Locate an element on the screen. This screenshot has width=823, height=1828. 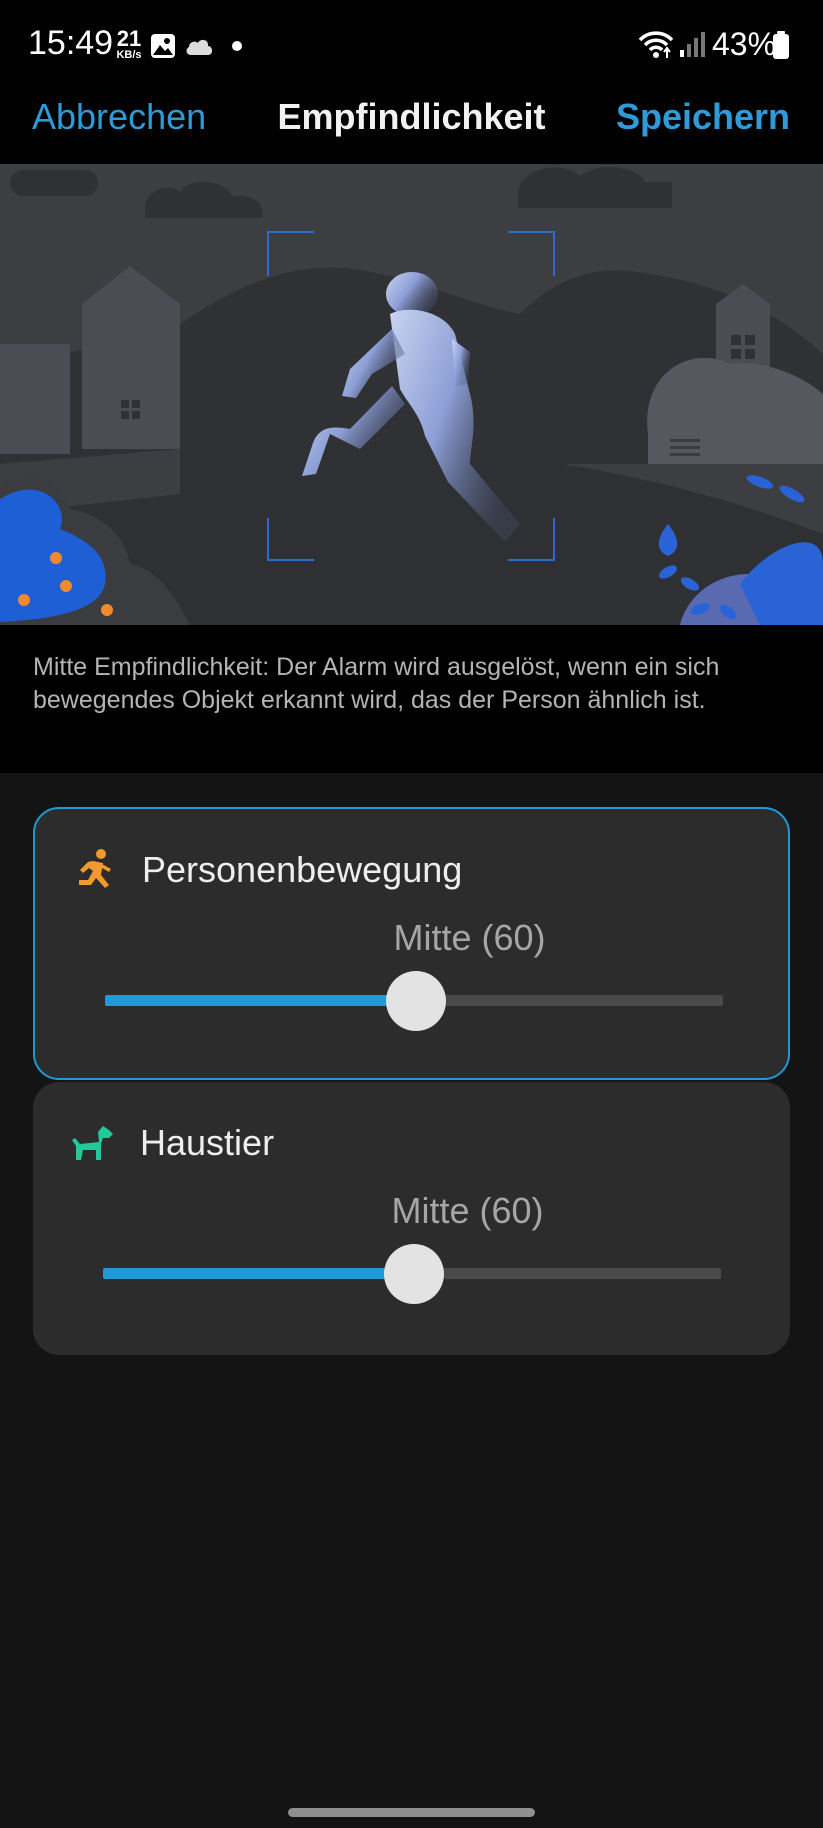
home-gesture-bar is located at coordinates (411, 1812).